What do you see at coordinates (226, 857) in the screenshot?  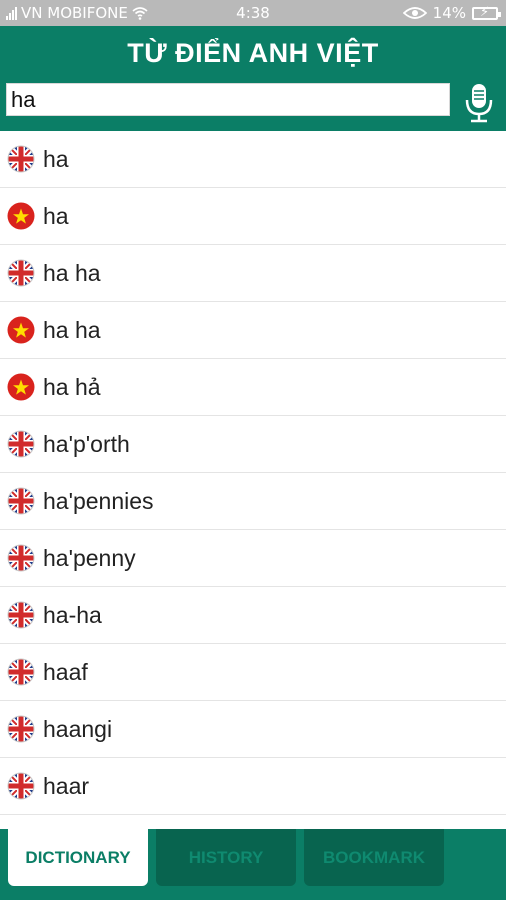 I see `tab-history: HISTORY` at bounding box center [226, 857].